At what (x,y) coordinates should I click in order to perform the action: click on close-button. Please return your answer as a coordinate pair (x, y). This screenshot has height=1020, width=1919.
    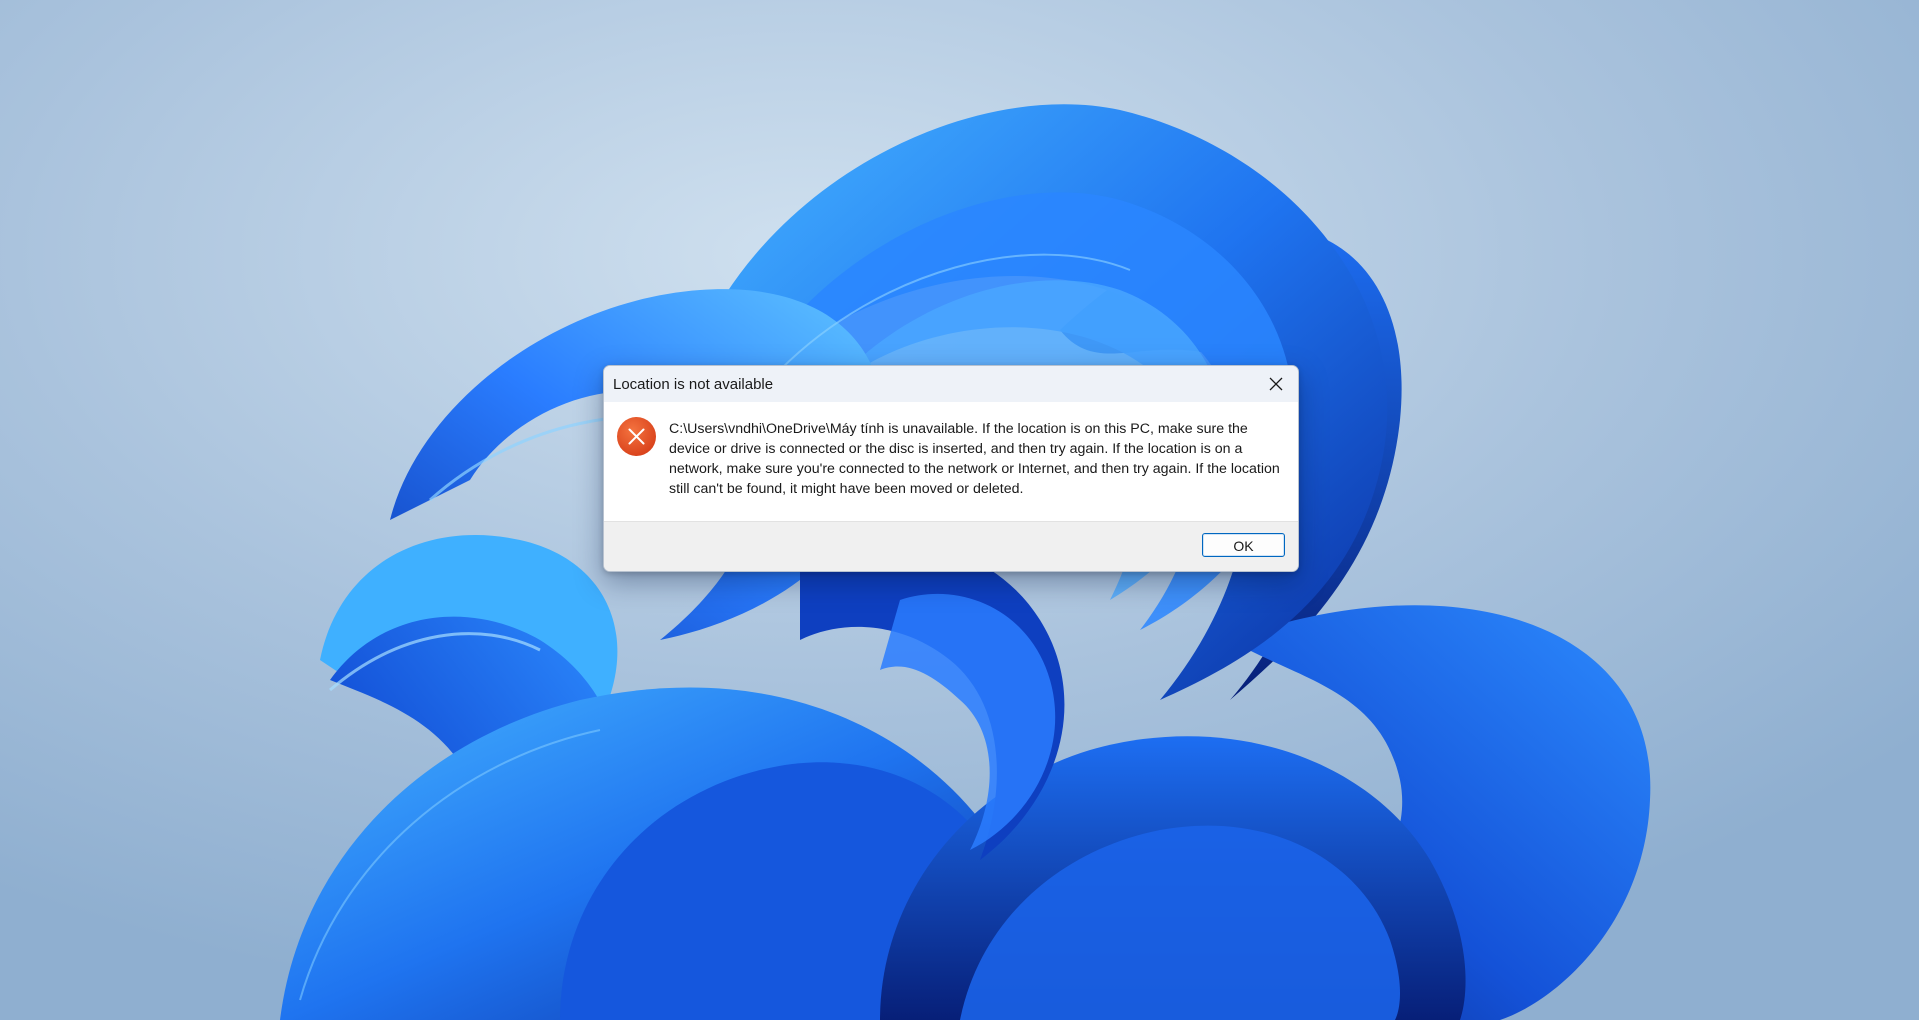
    Looking at the image, I should click on (1276, 384).